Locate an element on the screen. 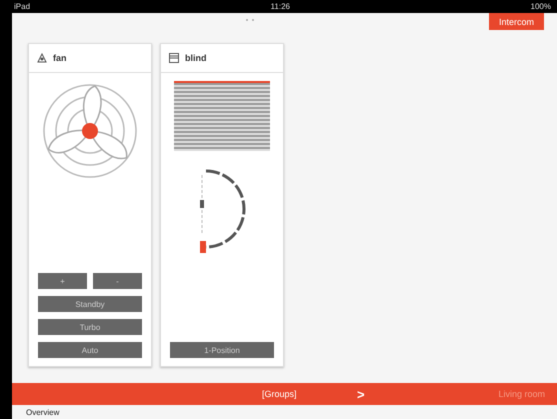 This screenshot has height=419, width=557. control-button: 1-Position is located at coordinates (222, 350).